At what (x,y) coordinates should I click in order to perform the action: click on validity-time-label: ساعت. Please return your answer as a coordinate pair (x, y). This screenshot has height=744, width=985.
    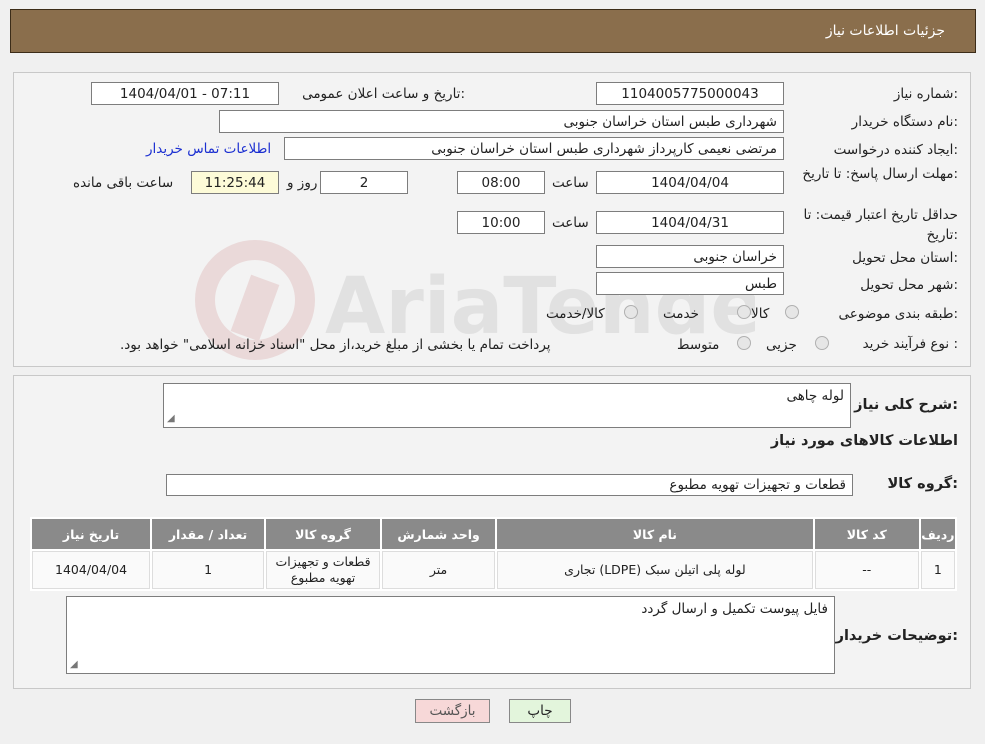
    Looking at the image, I should click on (570, 223).